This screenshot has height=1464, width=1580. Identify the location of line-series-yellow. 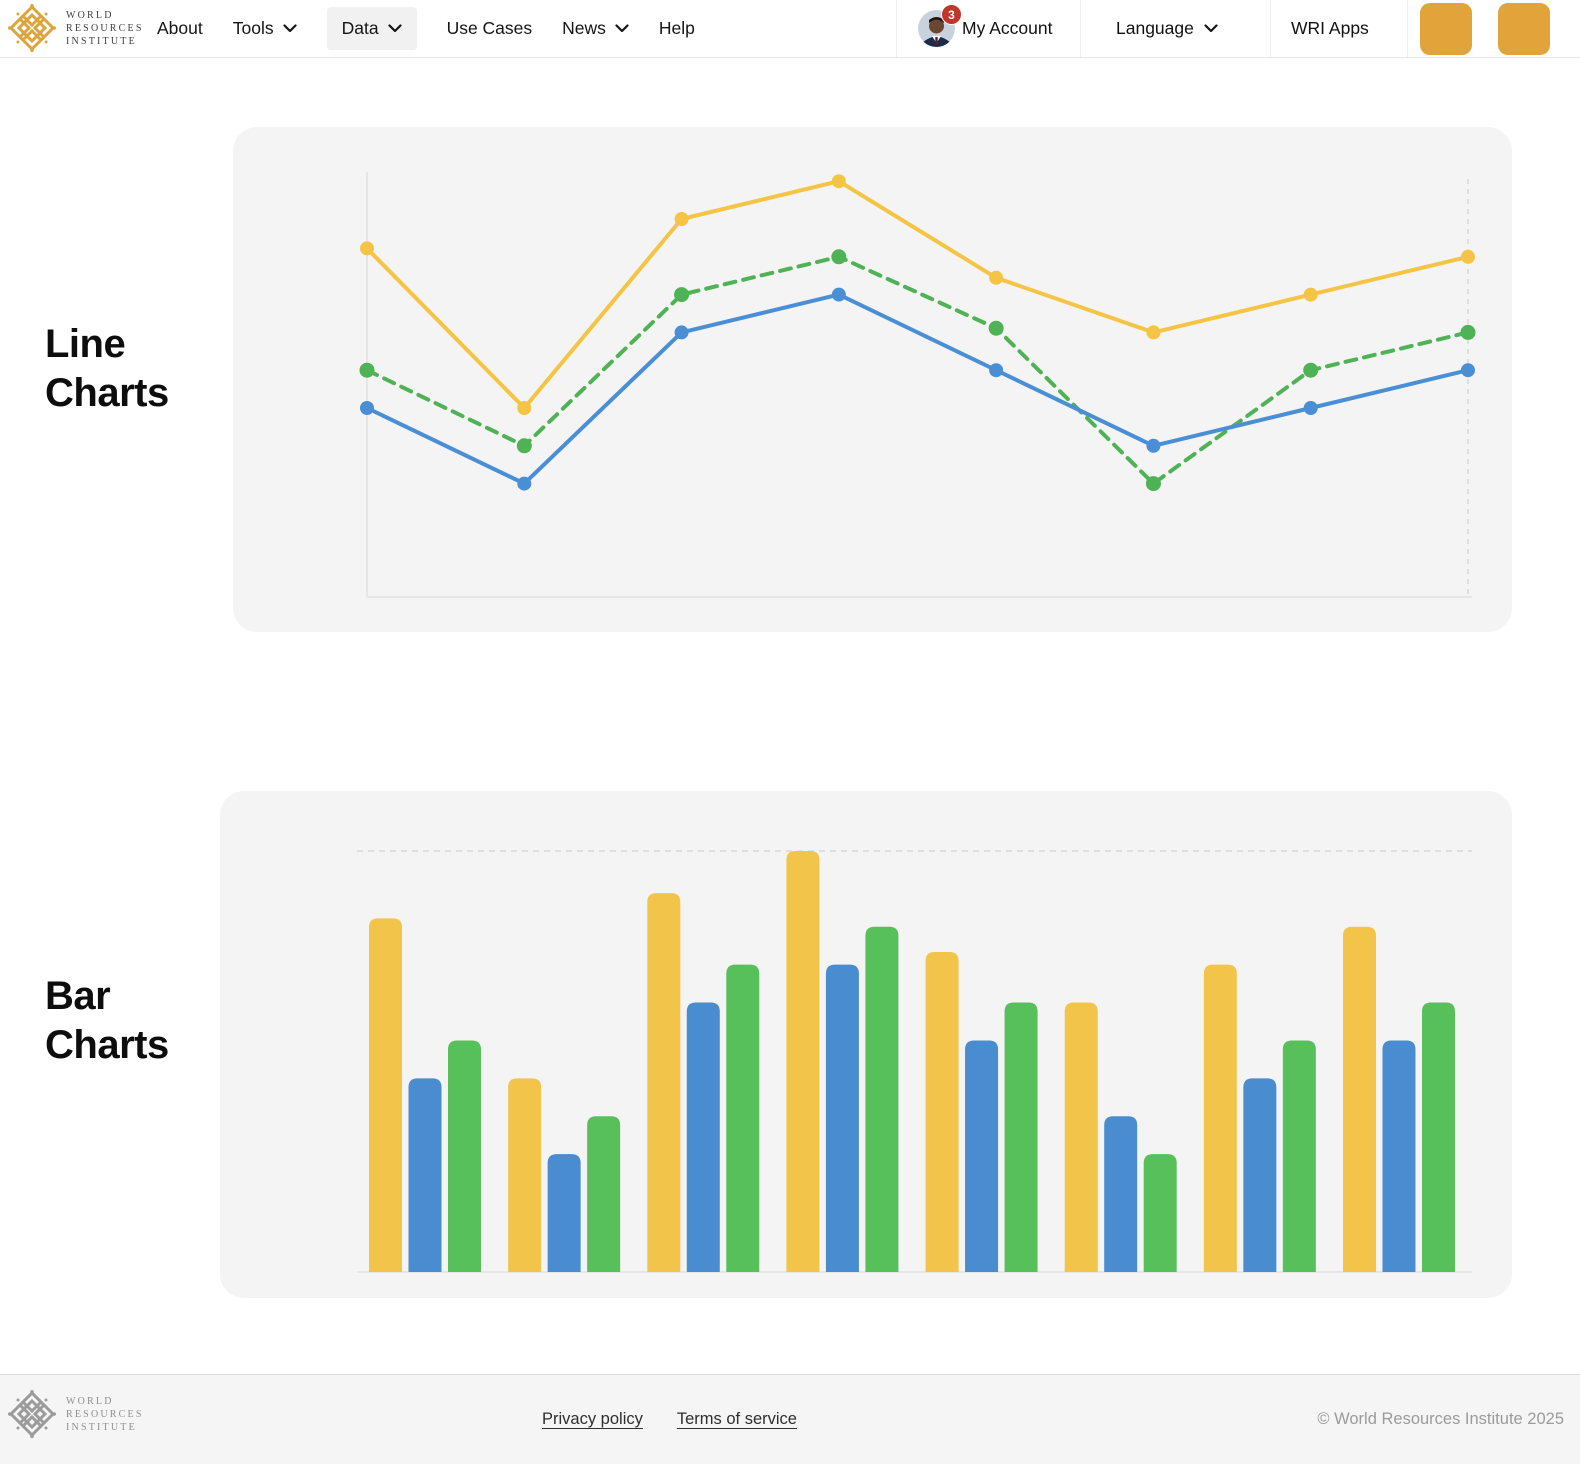
(917, 294).